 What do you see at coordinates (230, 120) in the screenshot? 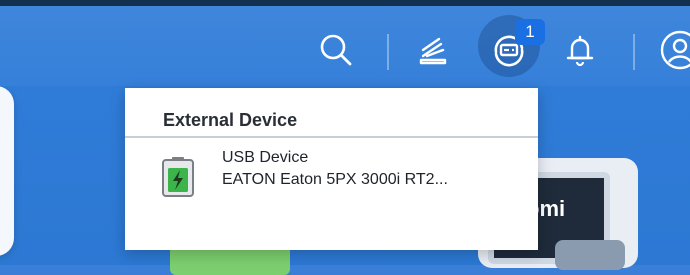
I see `popup-title: External Device` at bounding box center [230, 120].